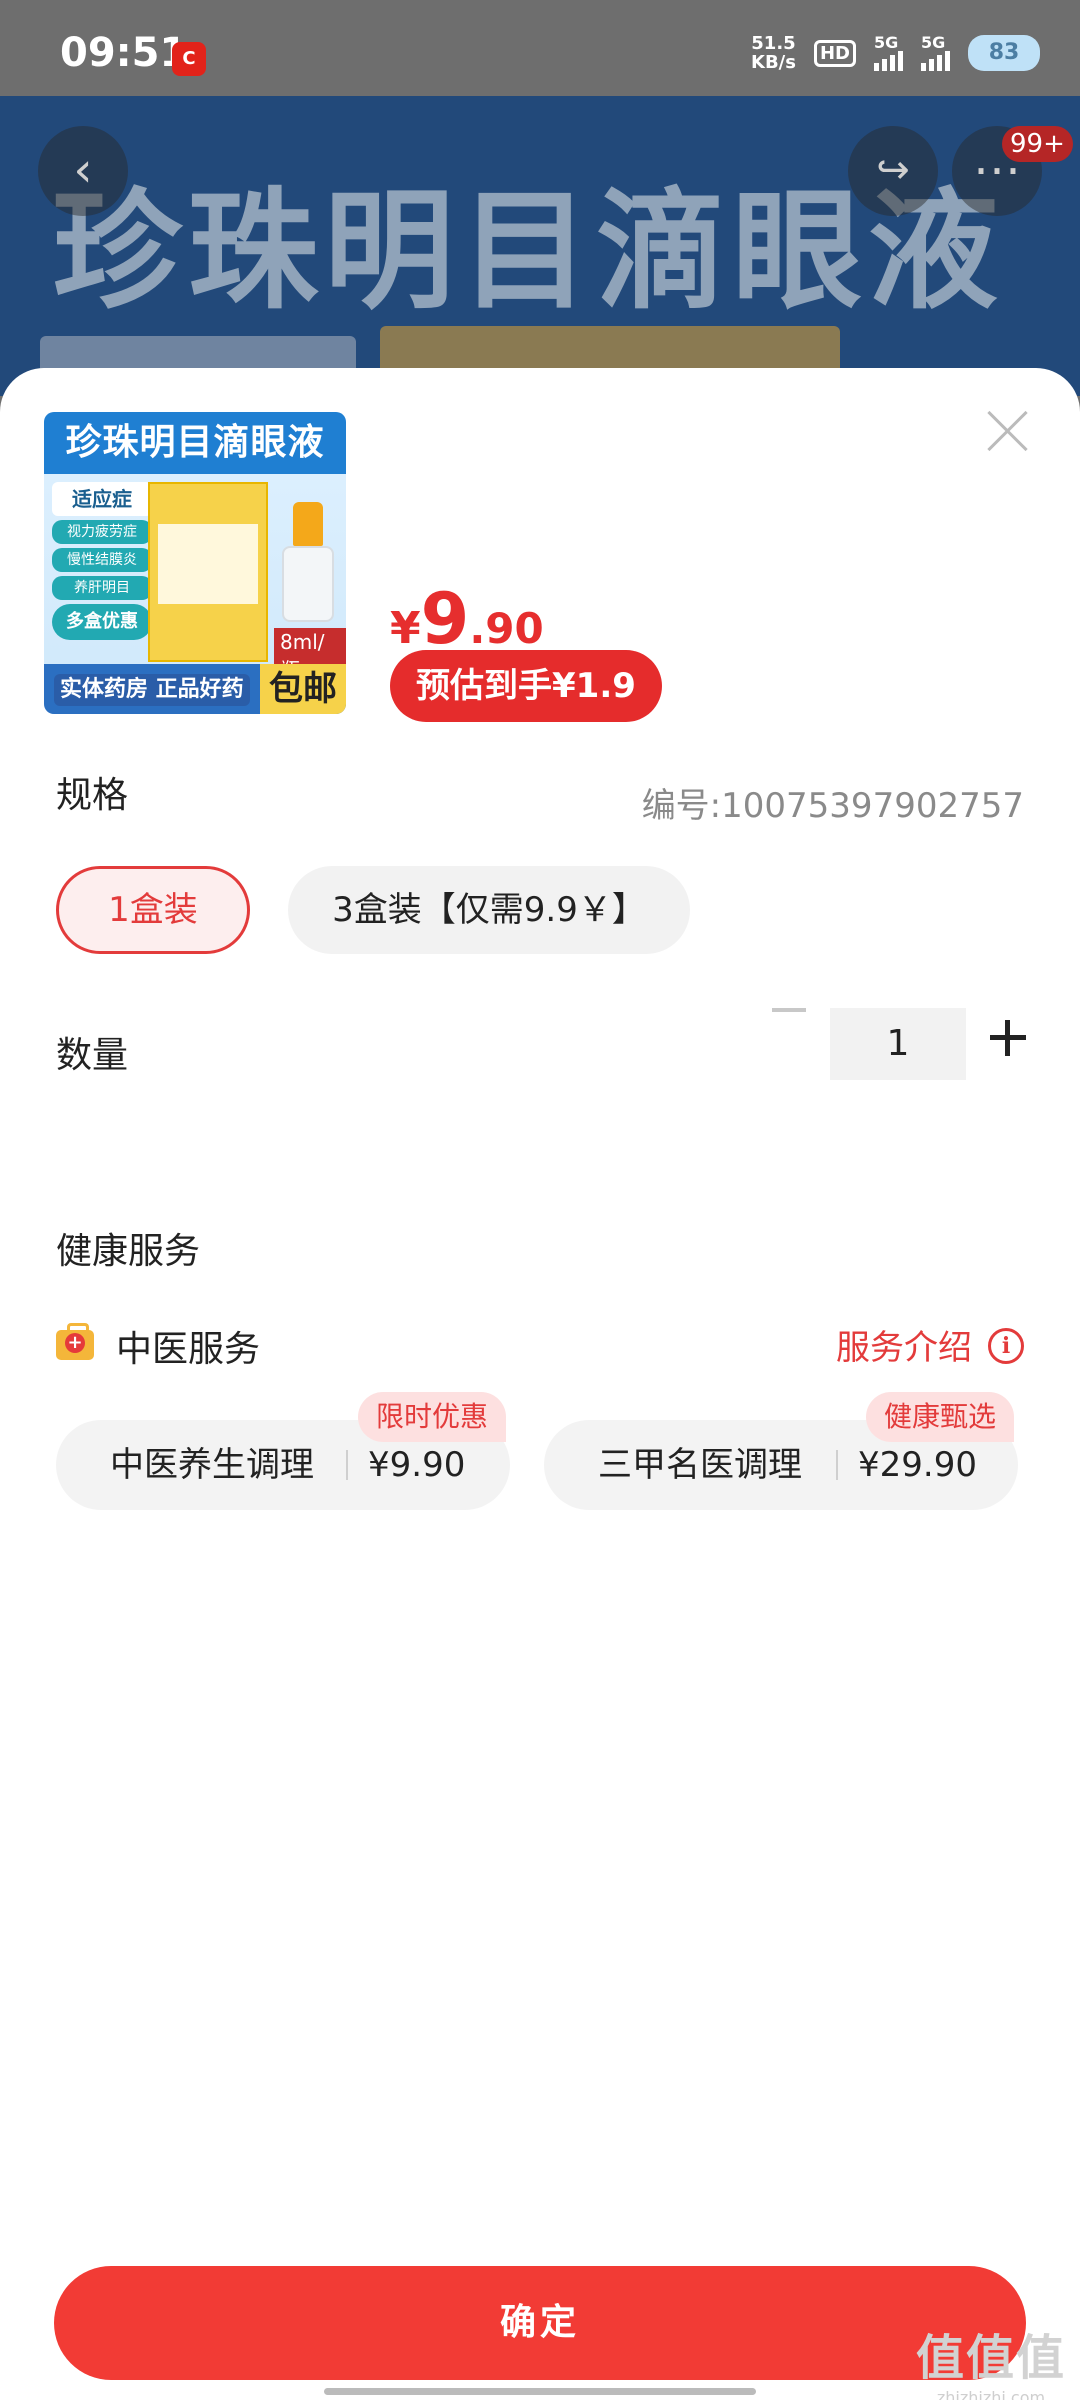 The height and width of the screenshot is (2400, 1080). I want to click on thumb-pill: 视力疲劳症, so click(102, 532).